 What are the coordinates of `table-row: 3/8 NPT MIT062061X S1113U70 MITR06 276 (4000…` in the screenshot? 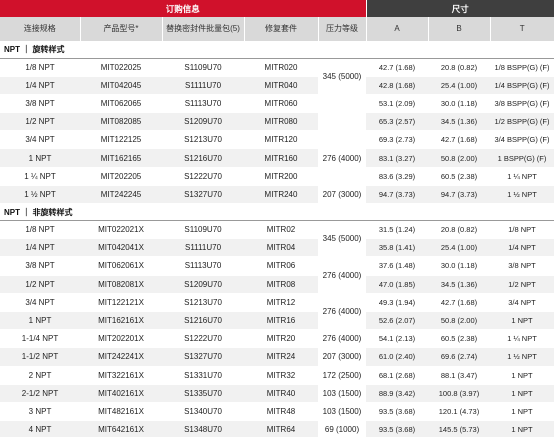 It's located at (277, 275).